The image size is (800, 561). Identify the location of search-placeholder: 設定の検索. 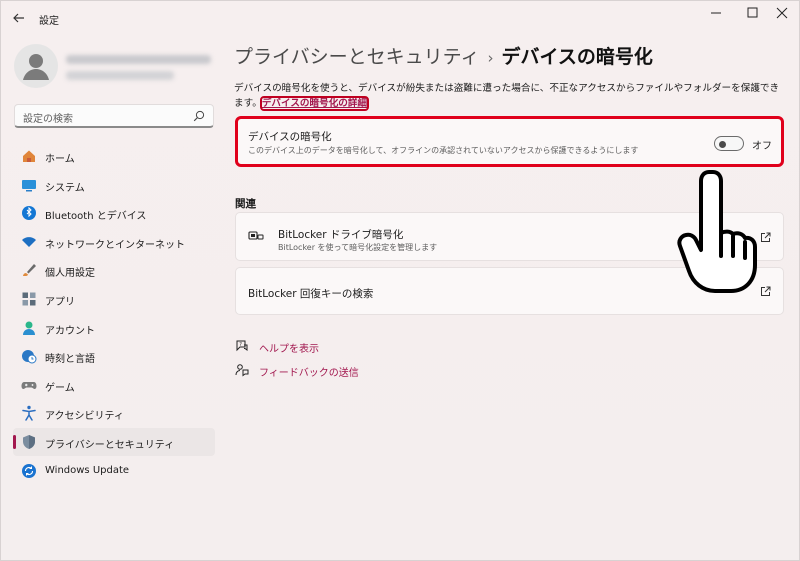
(48, 119).